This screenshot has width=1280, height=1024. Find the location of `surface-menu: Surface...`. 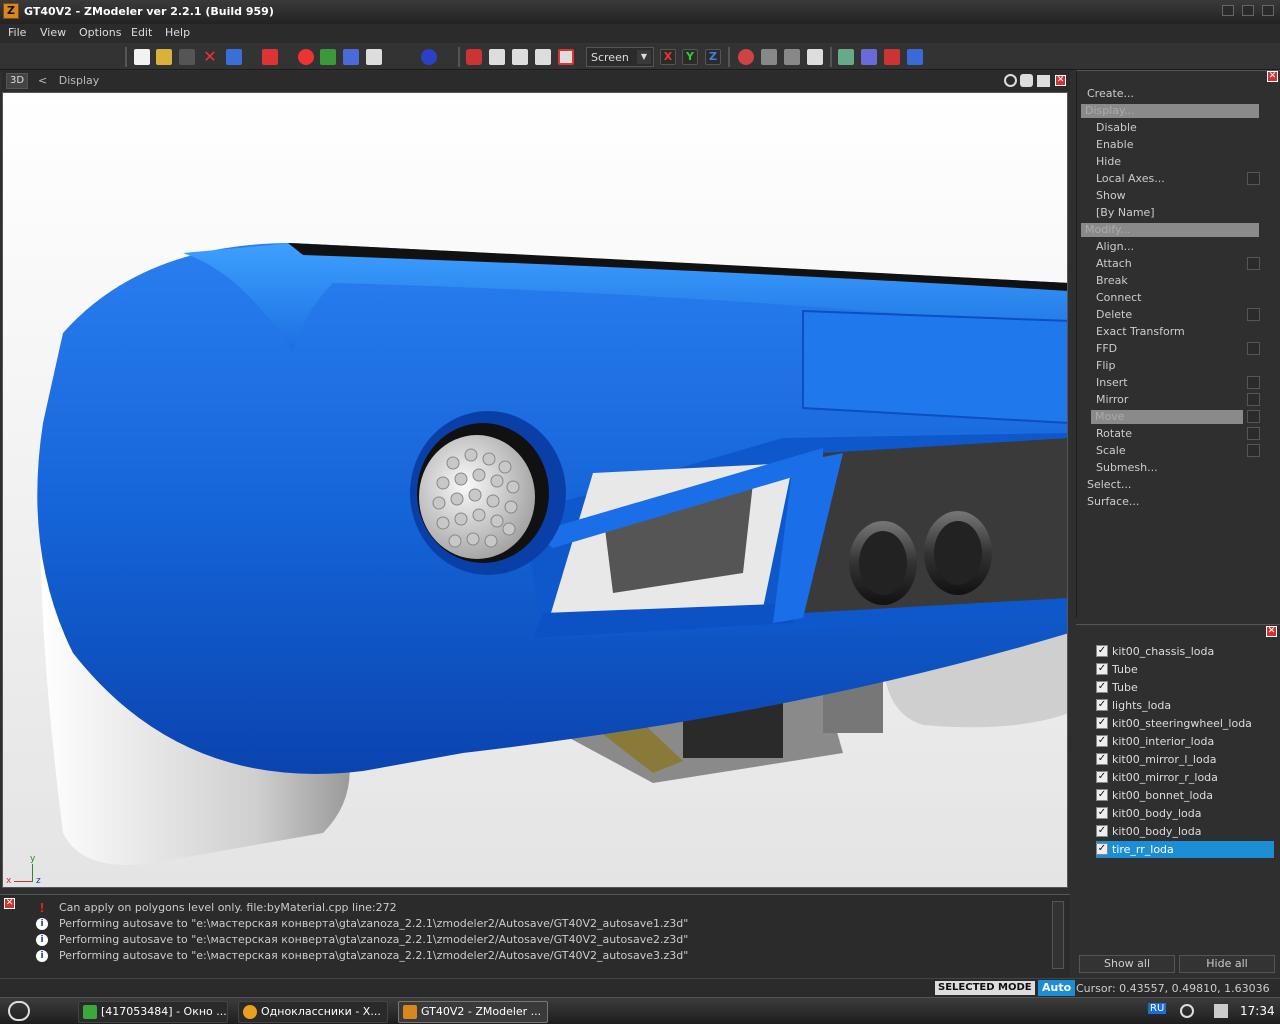

surface-menu: Surface... is located at coordinates (1113, 501).